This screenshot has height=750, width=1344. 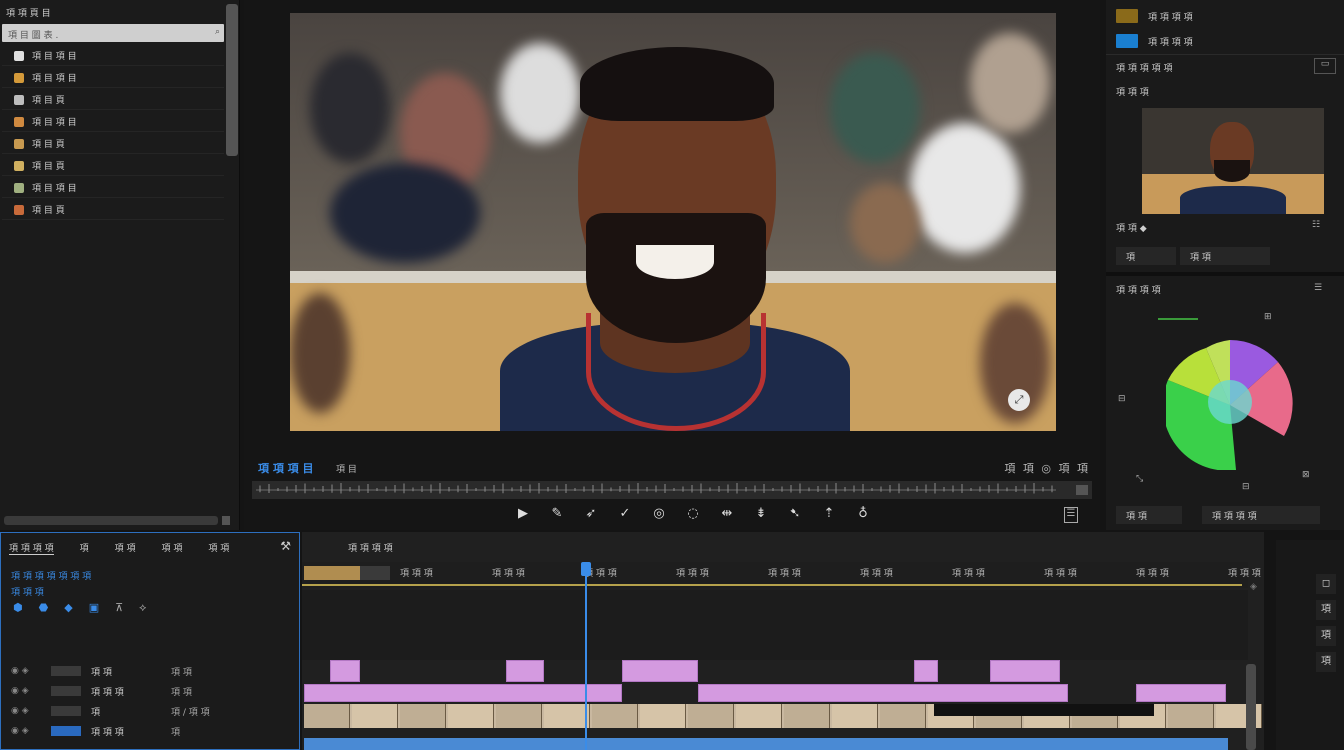 What do you see at coordinates (1047, 468) in the screenshot?
I see `viewer-right-controls: 項 項 ◎ 項 項` at bounding box center [1047, 468].